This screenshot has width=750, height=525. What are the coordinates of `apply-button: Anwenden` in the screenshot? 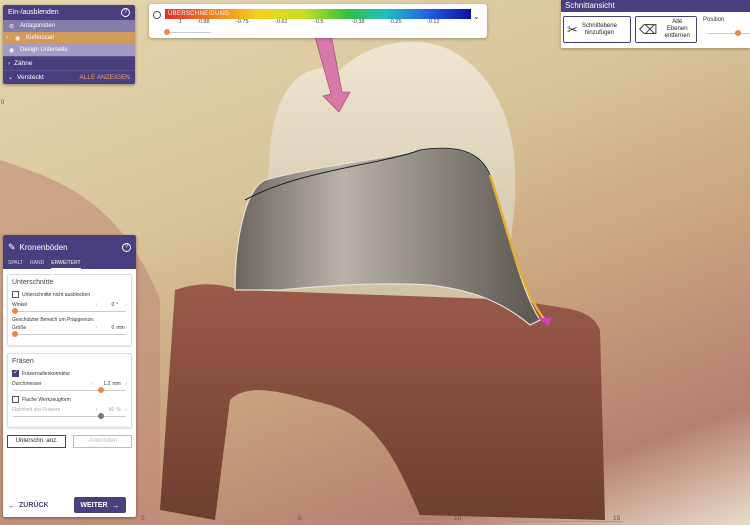 It's located at (102, 441).